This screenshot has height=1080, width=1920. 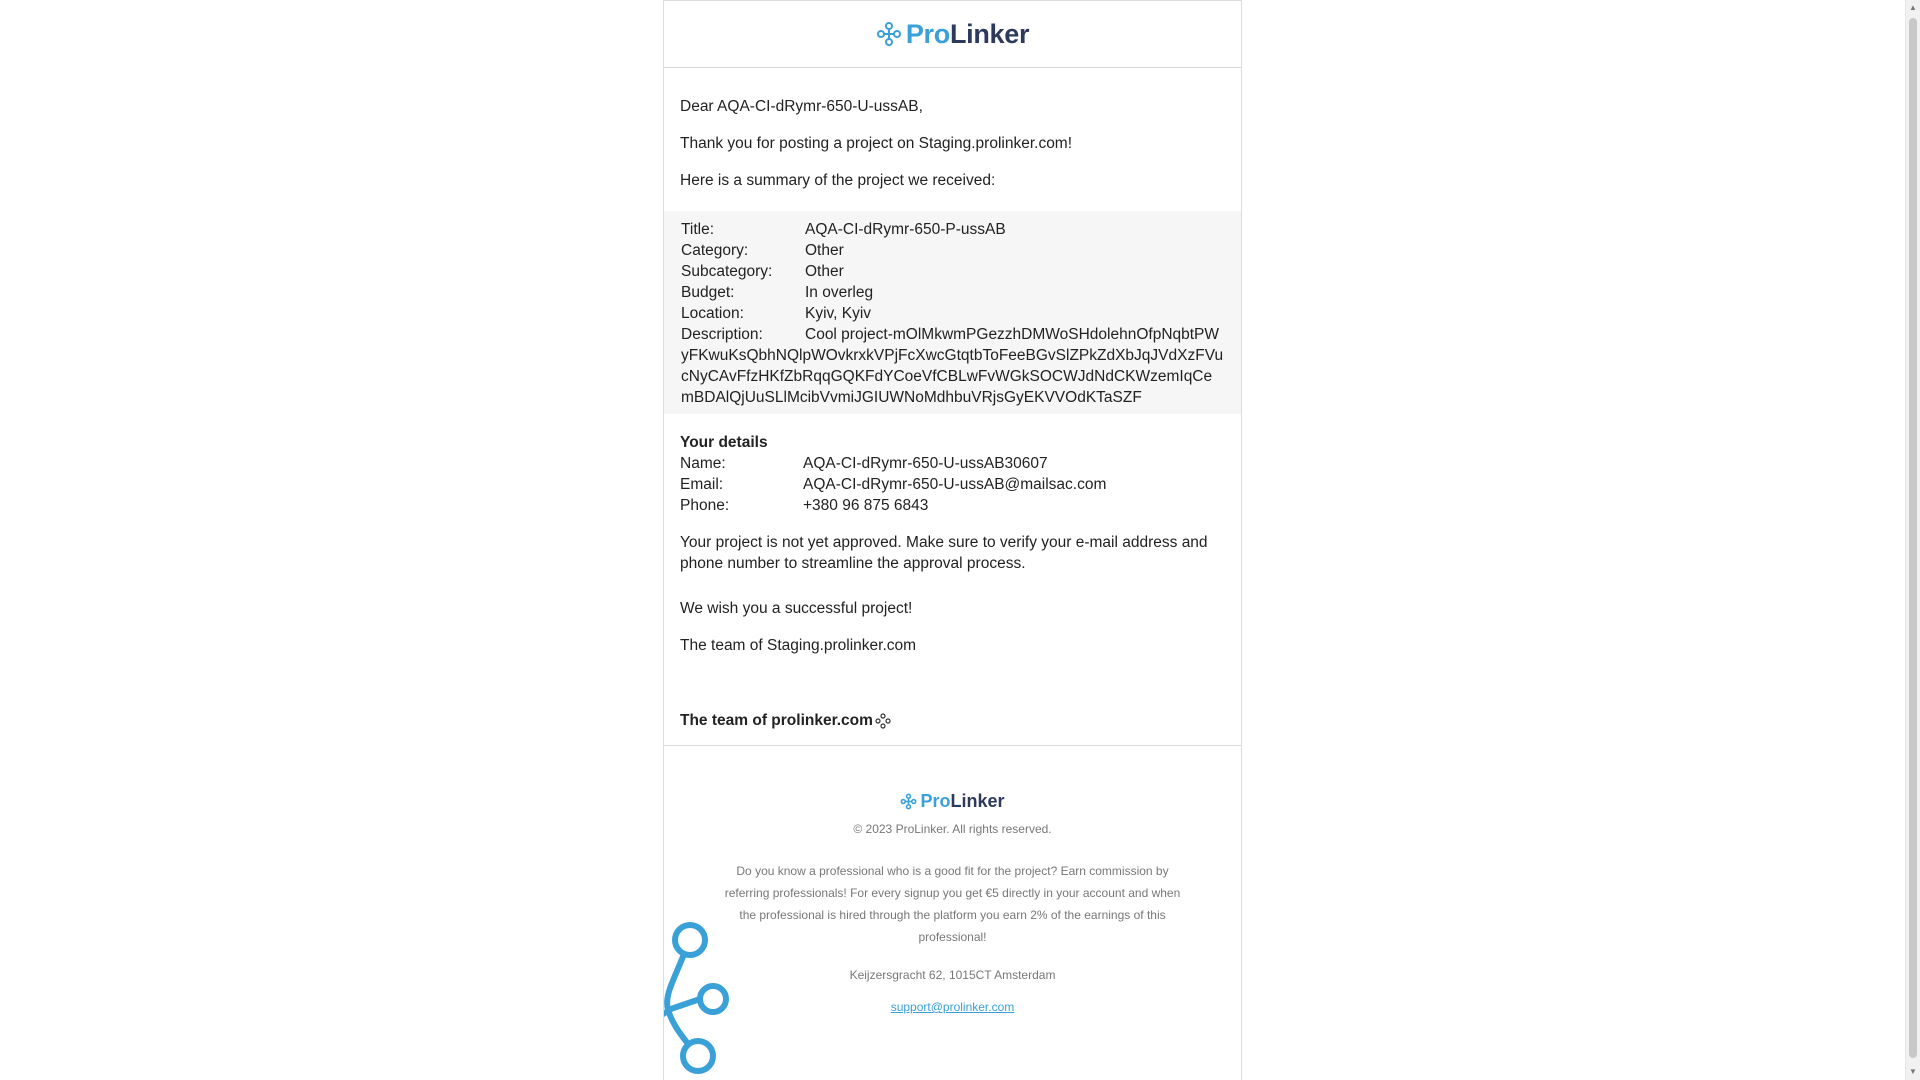 What do you see at coordinates (724, 442) in the screenshot?
I see `details-heading: Your details` at bounding box center [724, 442].